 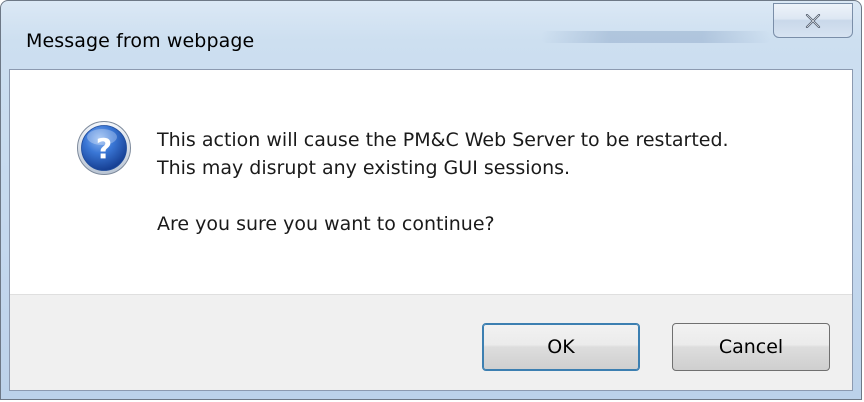 I want to click on confirm-question: Are you sure you want to continue?, so click(x=326, y=224).